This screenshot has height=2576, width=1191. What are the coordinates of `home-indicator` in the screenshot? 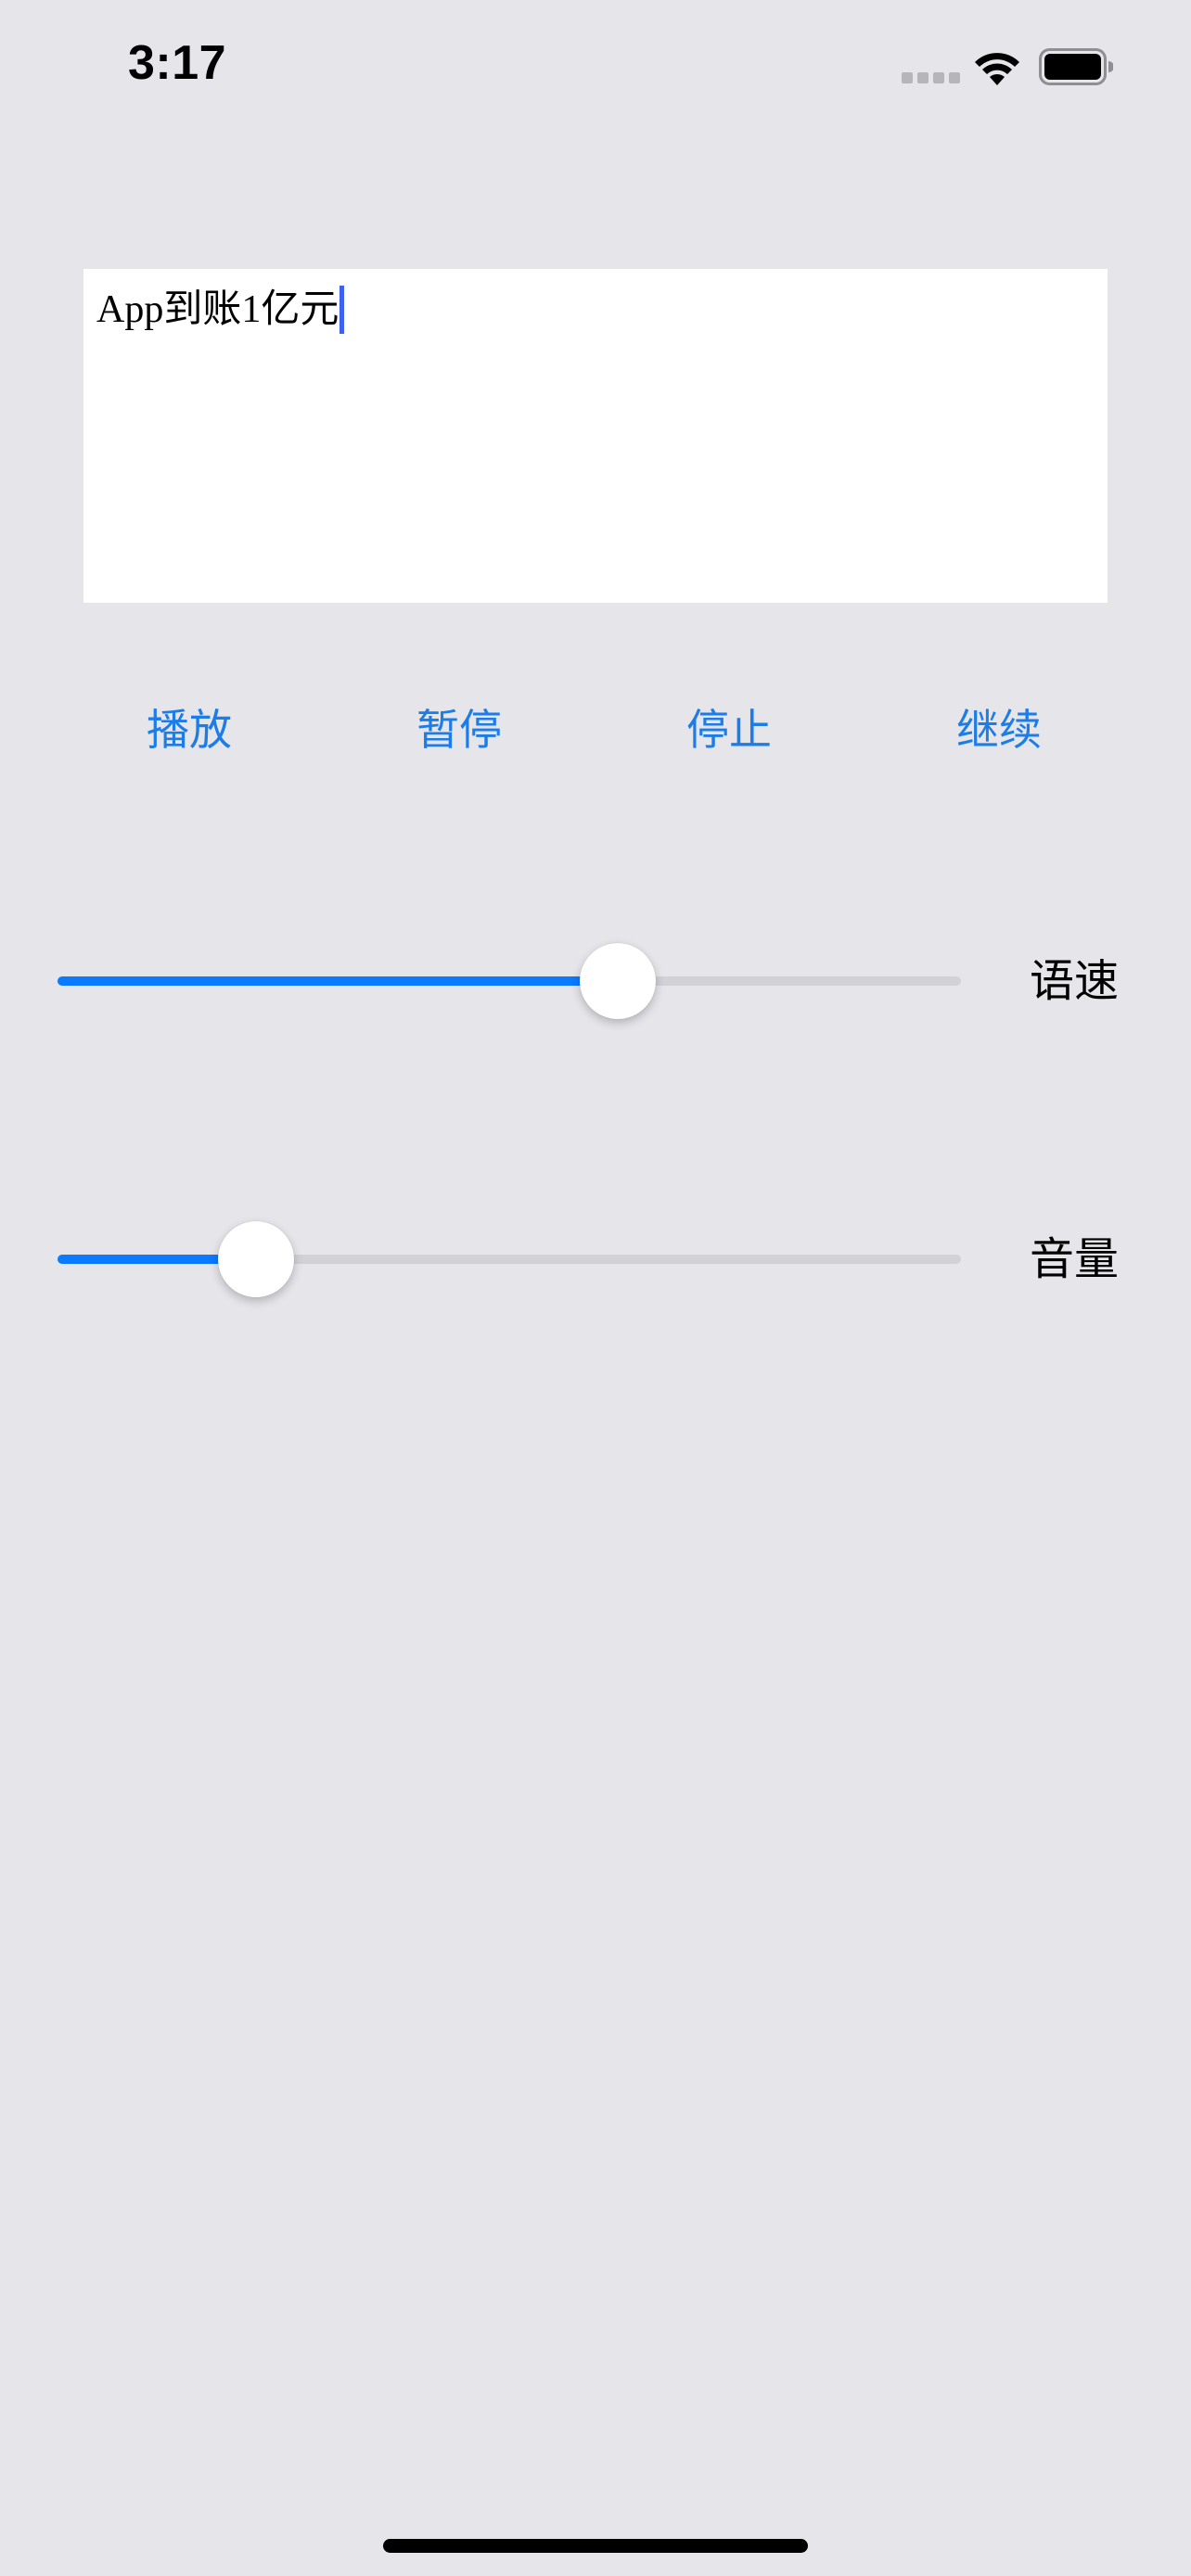 It's located at (595, 2546).